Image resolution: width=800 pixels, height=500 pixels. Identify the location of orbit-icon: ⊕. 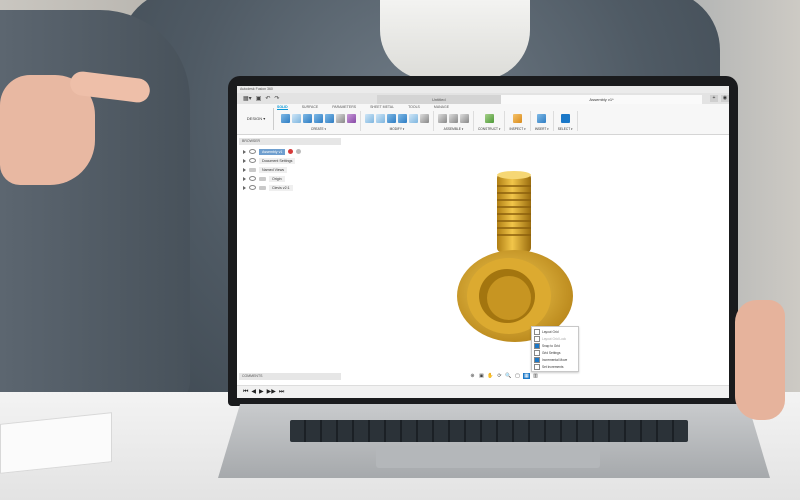
(472, 376).